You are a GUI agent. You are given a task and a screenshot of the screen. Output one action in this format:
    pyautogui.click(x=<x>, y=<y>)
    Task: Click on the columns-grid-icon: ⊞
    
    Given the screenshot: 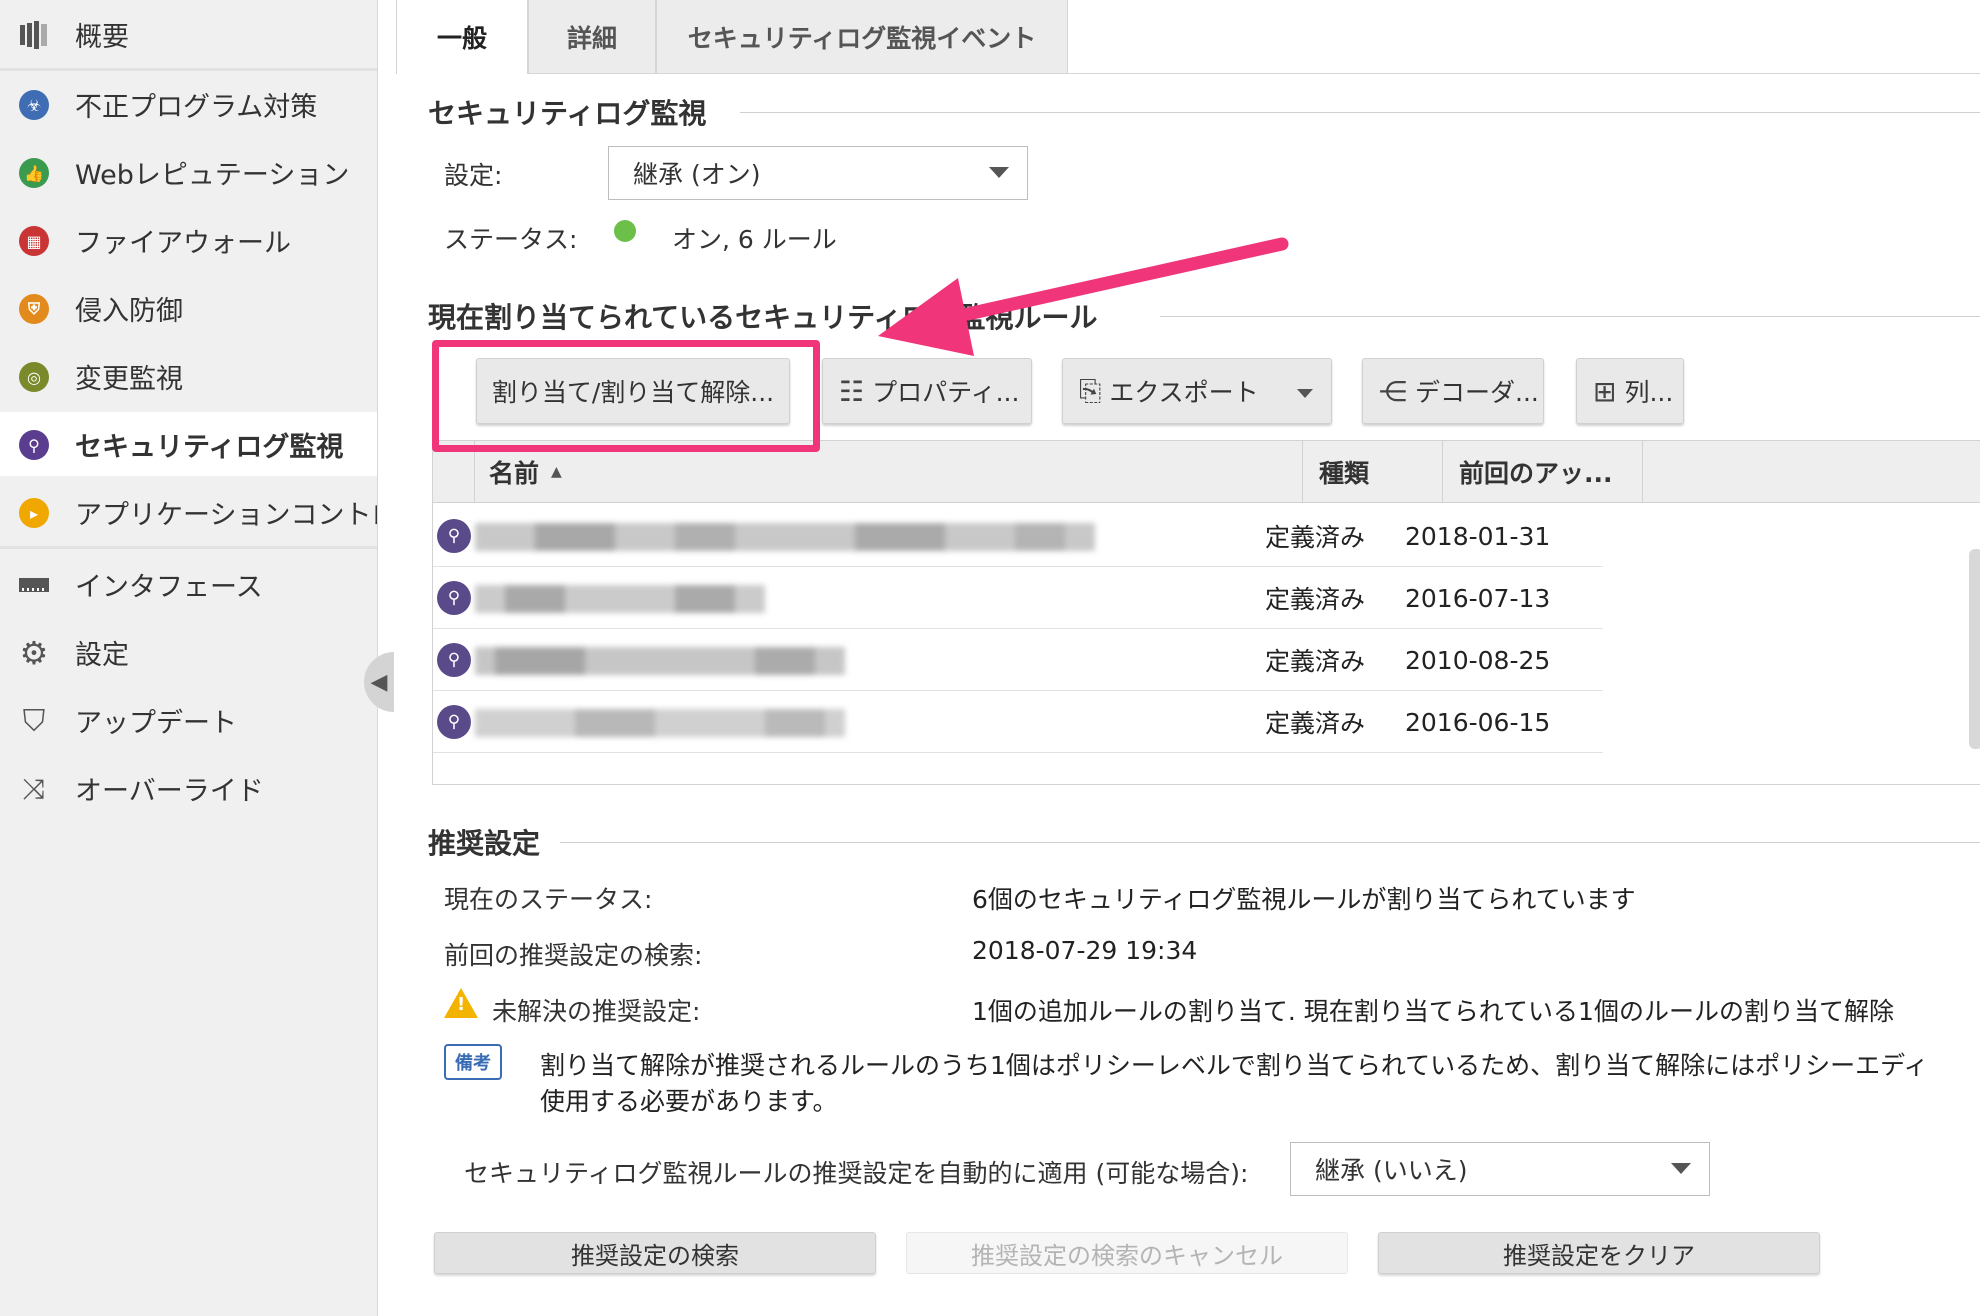 What is the action you would take?
    pyautogui.click(x=1605, y=391)
    